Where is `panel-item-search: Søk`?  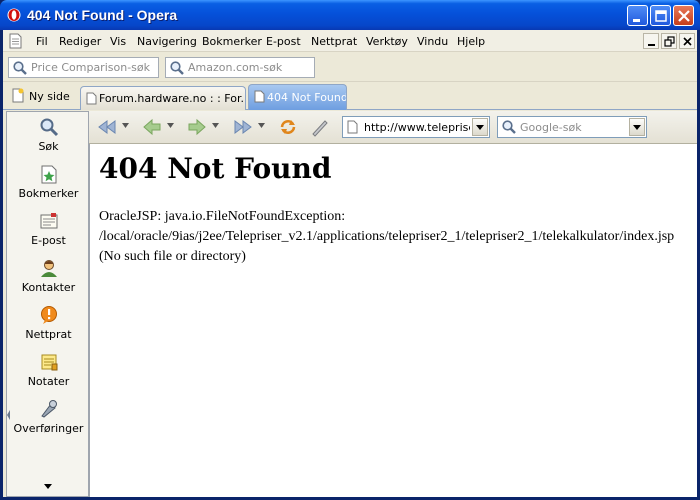 panel-item-search: Søk is located at coordinates (48, 138).